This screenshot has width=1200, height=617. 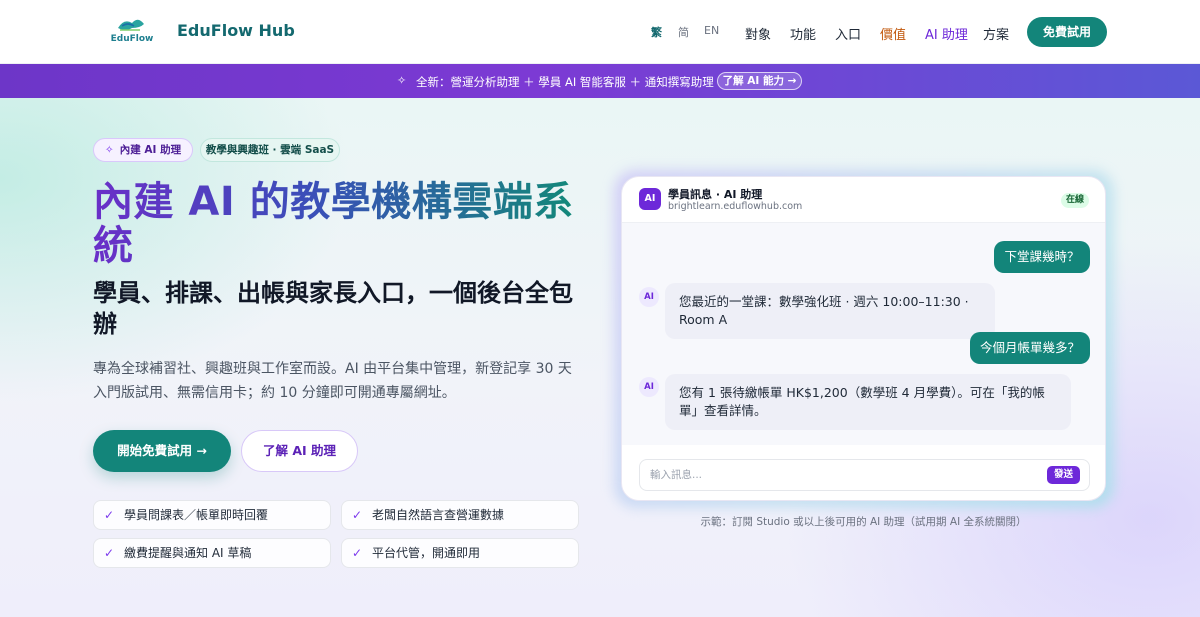 I want to click on saas-pill: 教學與興趣班 · 雲端 SaaS, so click(x=270, y=150).